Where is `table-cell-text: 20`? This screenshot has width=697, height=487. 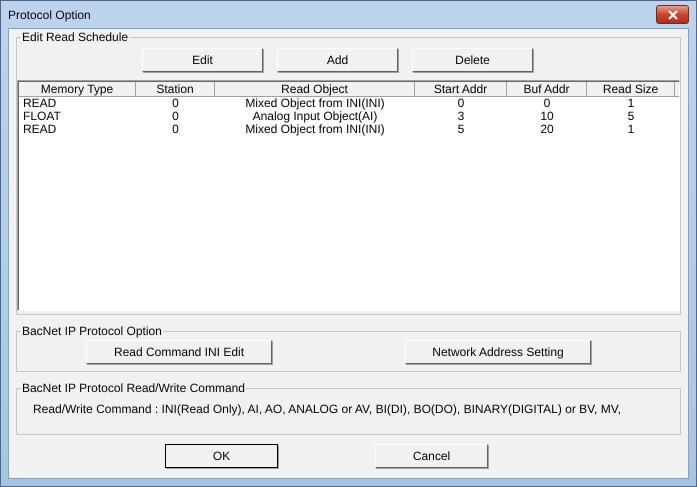 table-cell-text: 20 is located at coordinates (547, 129).